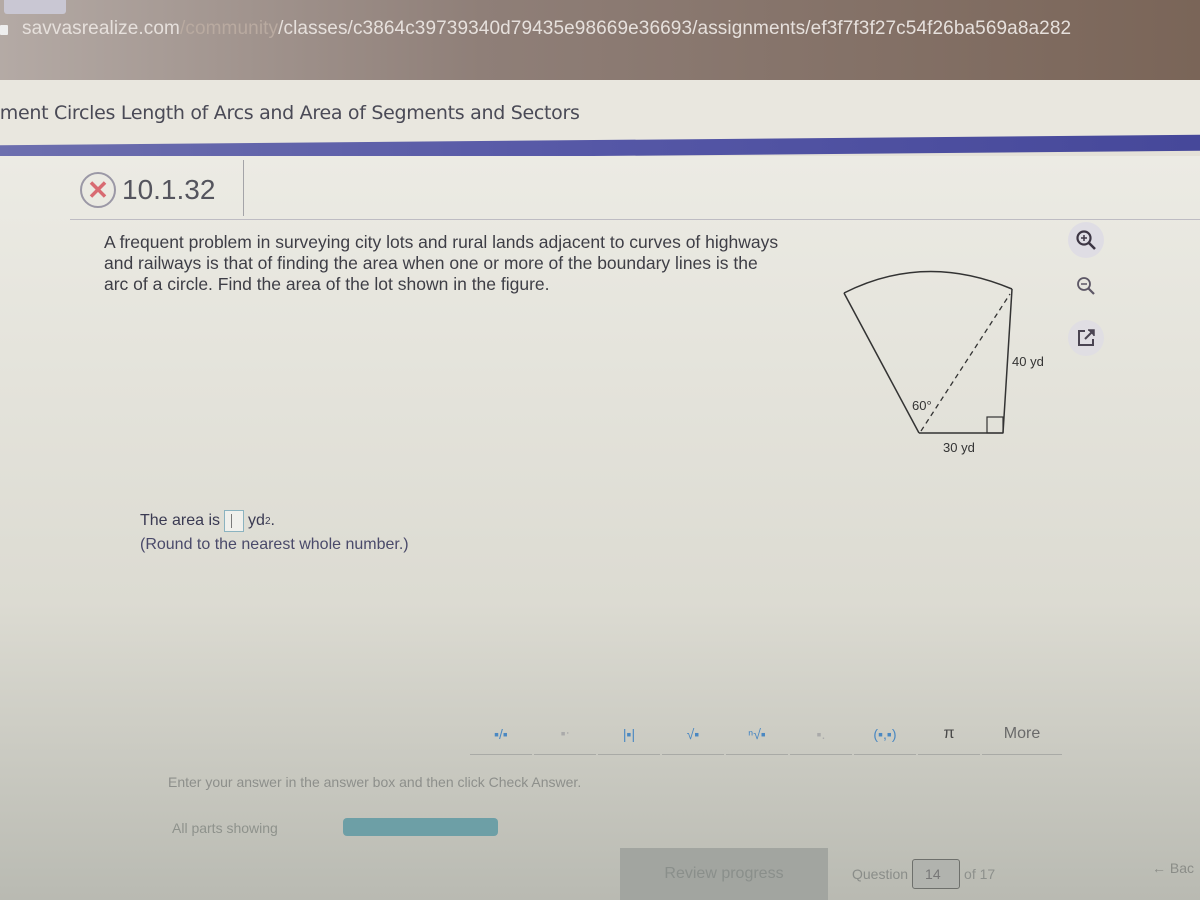 This screenshot has width=1200, height=900. I want to click on lot-arc, so click(928, 282).